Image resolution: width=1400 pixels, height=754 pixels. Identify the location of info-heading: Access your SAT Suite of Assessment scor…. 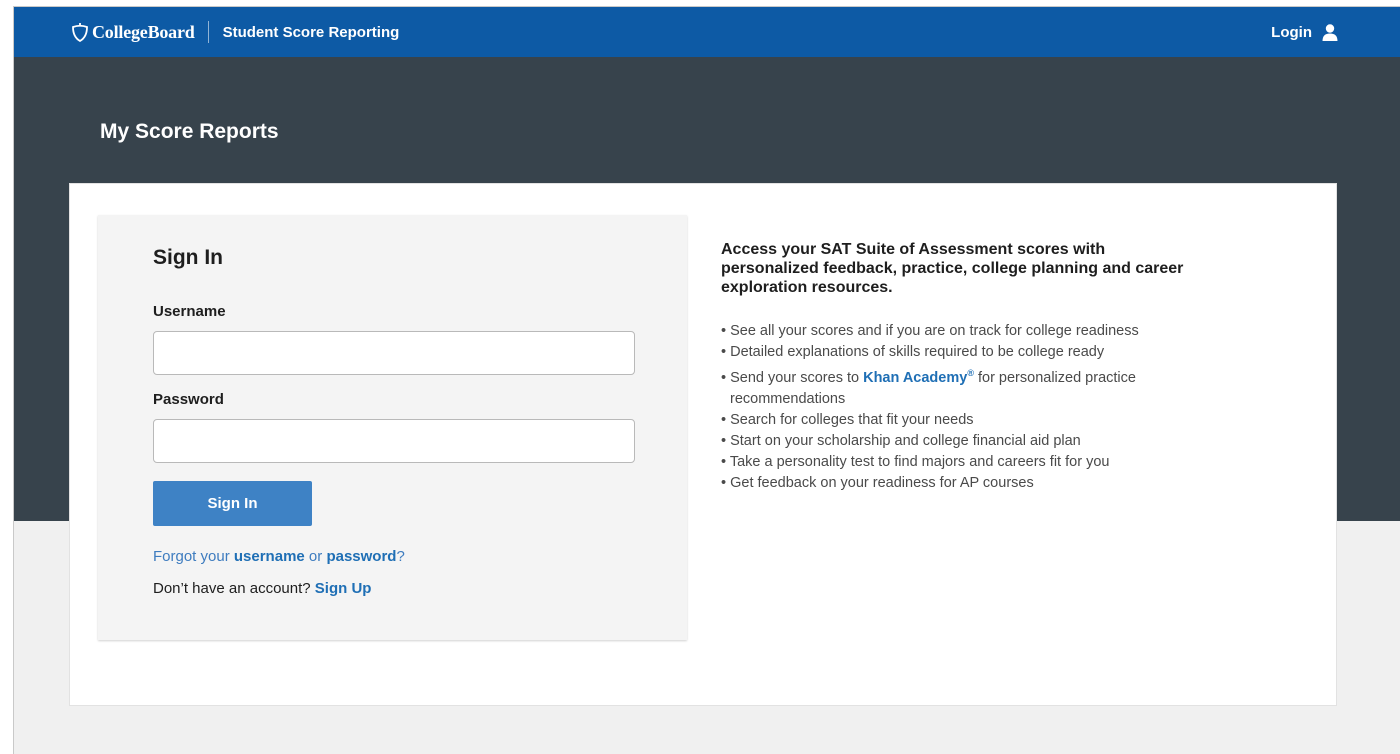
(952, 268).